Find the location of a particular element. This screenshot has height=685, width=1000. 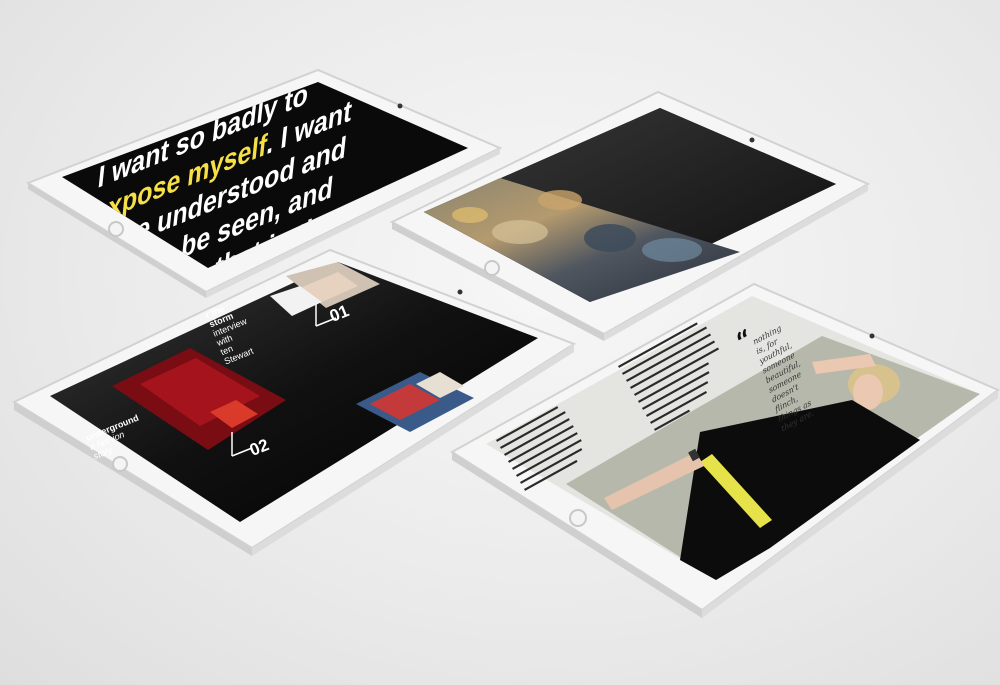

home-button-icon is located at coordinates (578, 518).